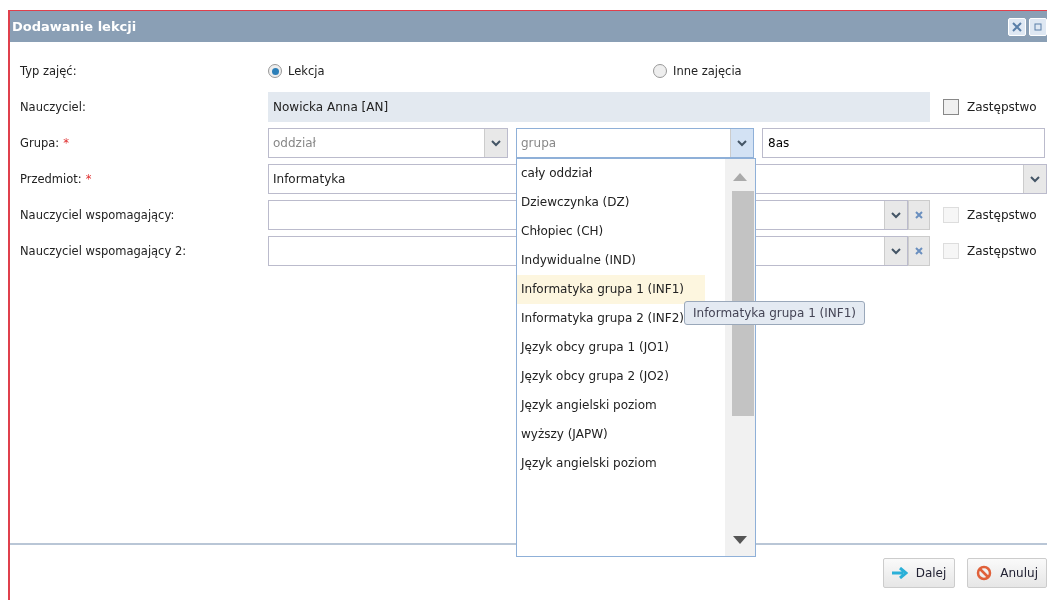  What do you see at coordinates (740, 177) in the screenshot?
I see `scroll-up-icon` at bounding box center [740, 177].